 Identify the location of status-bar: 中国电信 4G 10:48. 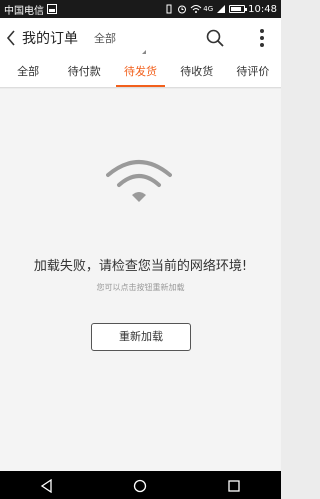
(140, 9).